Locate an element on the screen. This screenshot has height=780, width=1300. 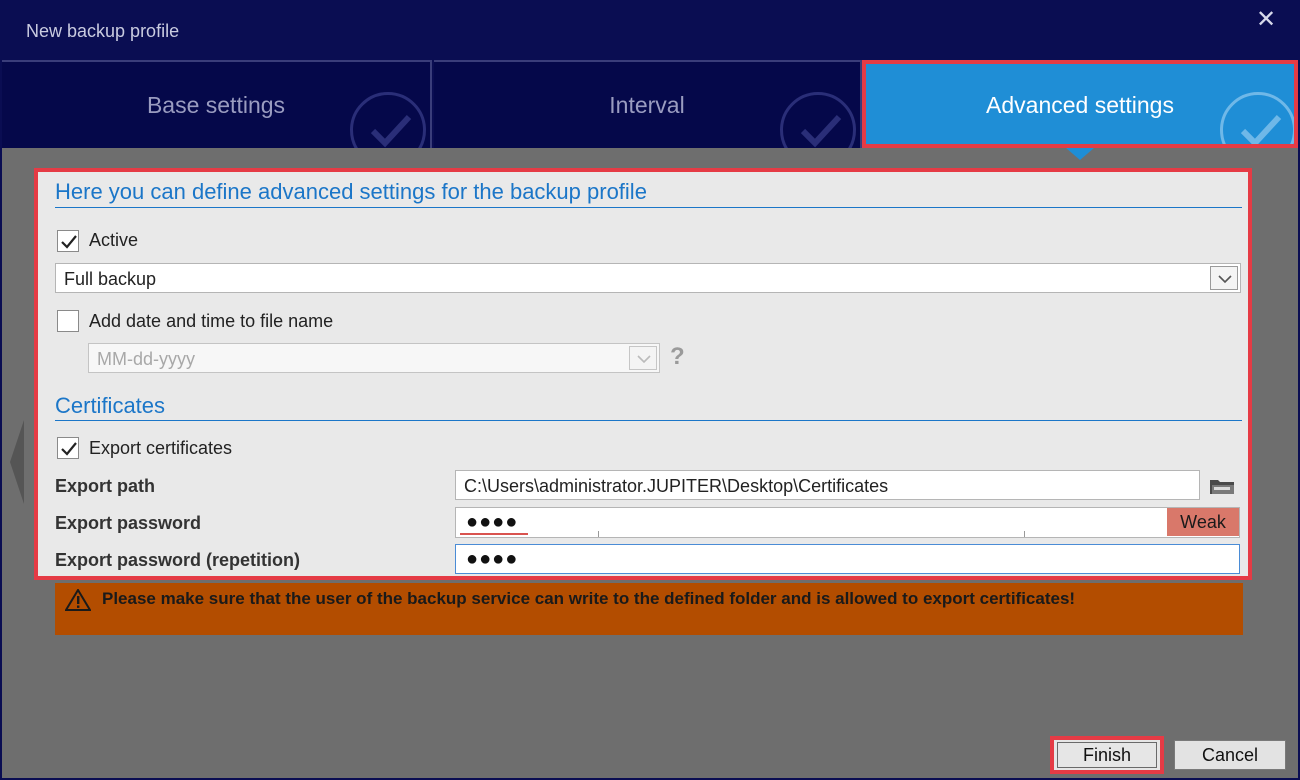
export-certificates-checkbox is located at coordinates (68, 448).